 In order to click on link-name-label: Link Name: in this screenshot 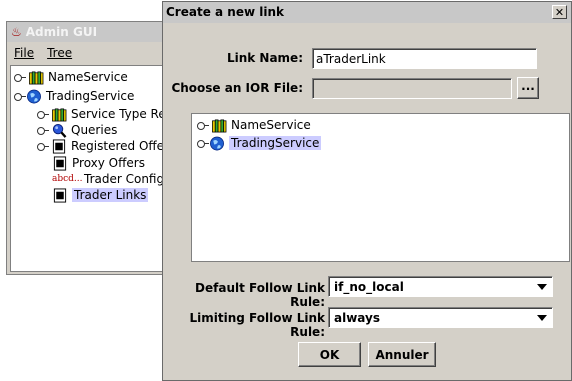, I will do `click(264, 58)`.